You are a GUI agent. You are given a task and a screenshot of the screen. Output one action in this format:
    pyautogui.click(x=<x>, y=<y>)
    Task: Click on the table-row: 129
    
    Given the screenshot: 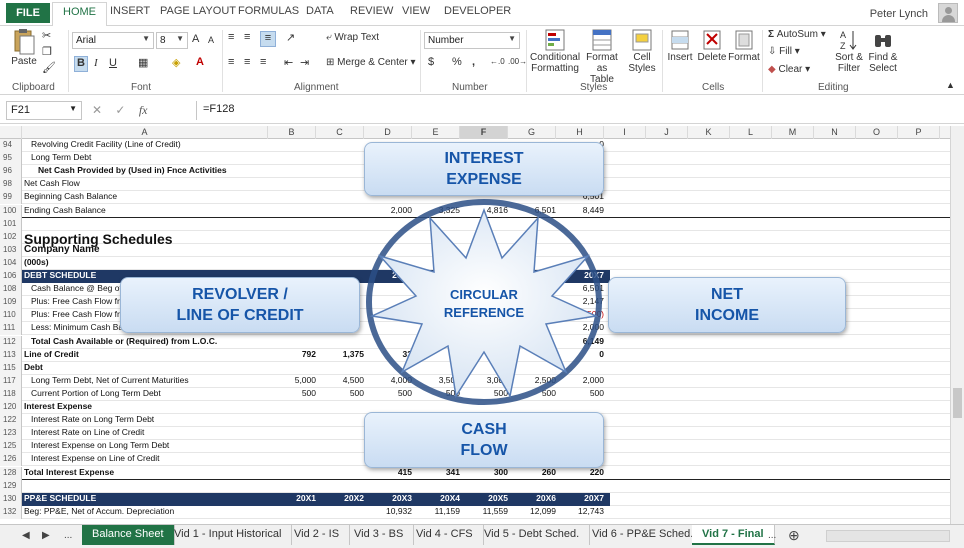 What is the action you would take?
    pyautogui.click(x=475, y=486)
    